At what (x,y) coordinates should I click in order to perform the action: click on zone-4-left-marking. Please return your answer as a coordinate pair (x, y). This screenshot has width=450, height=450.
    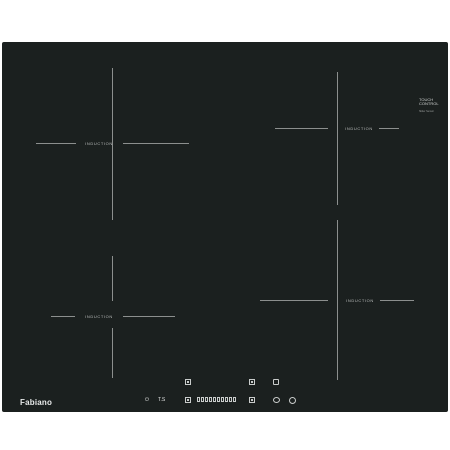
    Looking at the image, I should click on (294, 300).